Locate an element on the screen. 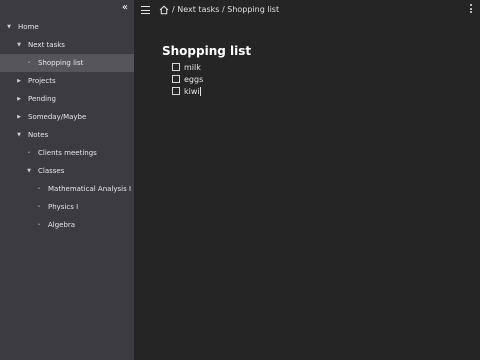 This screenshot has width=480, height=360. sidebar-item-pending: ▶ Pending is located at coordinates (67, 99).